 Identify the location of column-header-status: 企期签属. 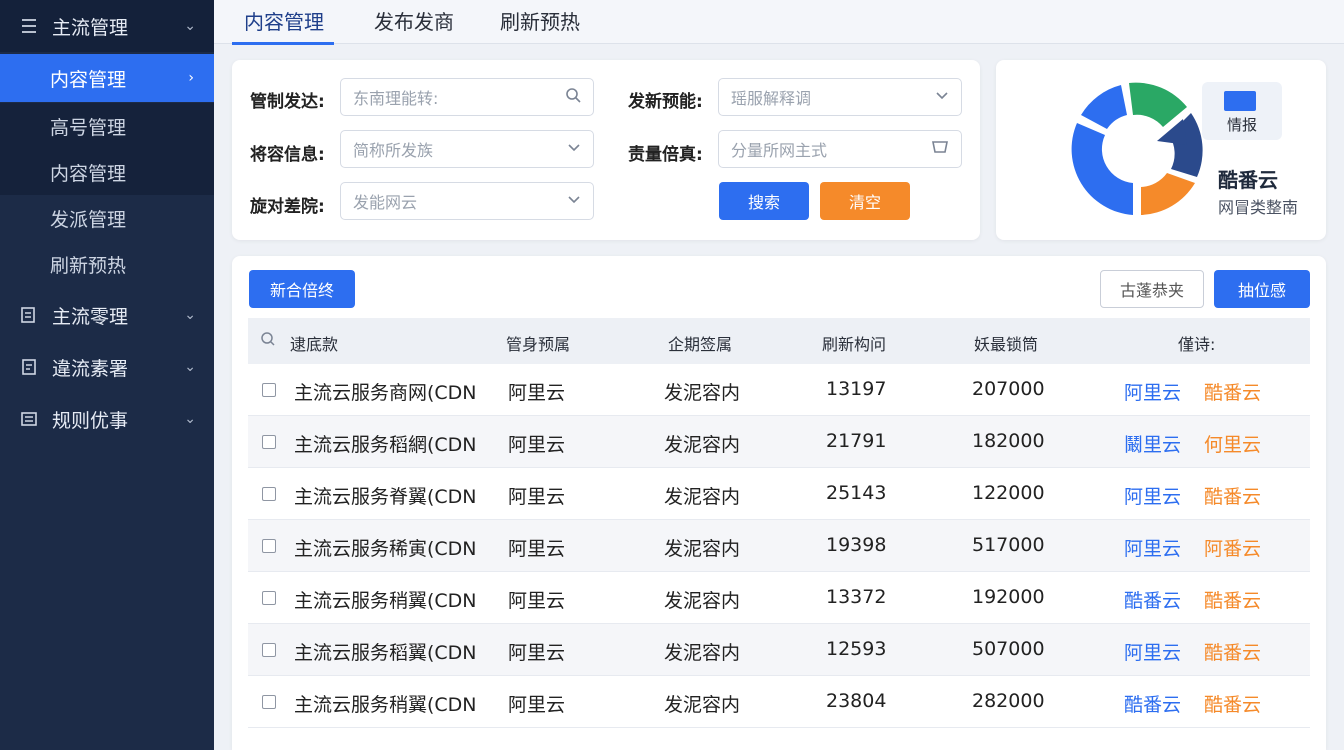
(700, 343).